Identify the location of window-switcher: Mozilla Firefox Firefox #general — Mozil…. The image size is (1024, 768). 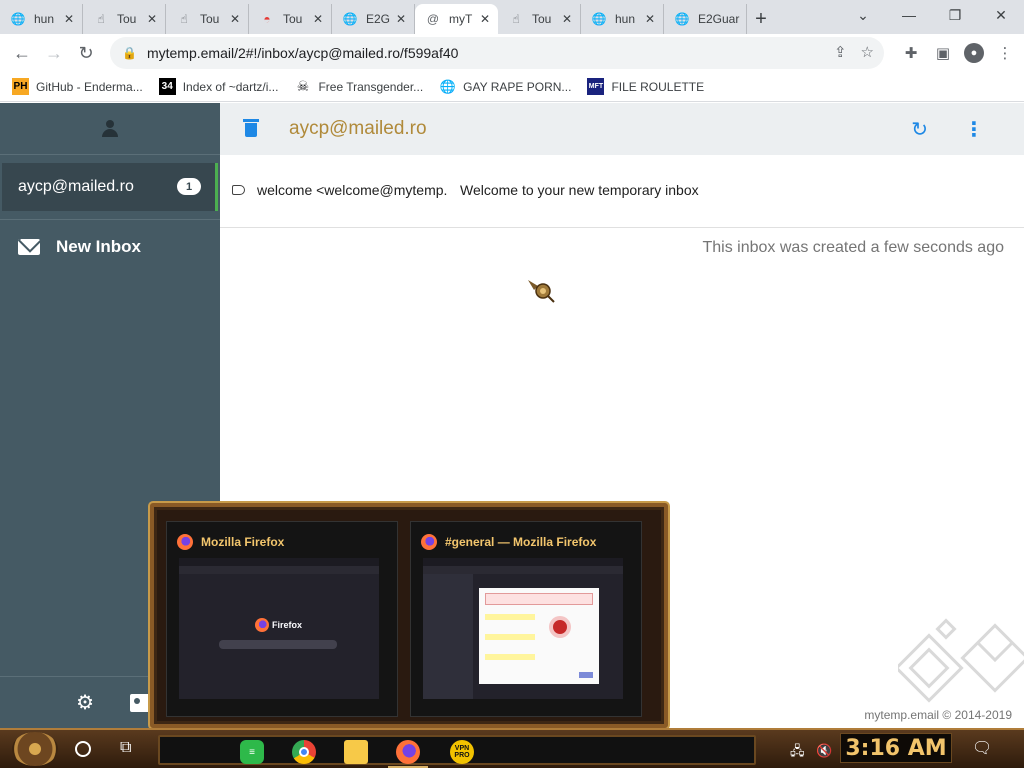
(409, 615).